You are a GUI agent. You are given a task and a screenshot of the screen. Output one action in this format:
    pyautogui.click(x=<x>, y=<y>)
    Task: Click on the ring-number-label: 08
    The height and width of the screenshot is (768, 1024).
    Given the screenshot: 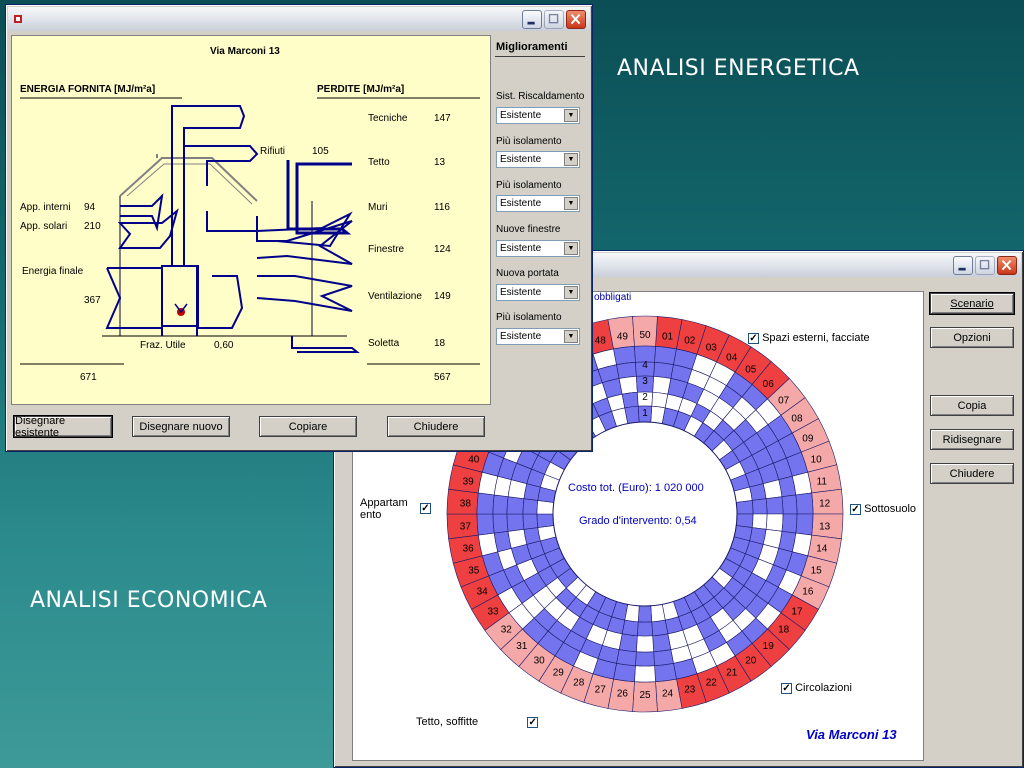 What is the action you would take?
    pyautogui.click(x=797, y=419)
    